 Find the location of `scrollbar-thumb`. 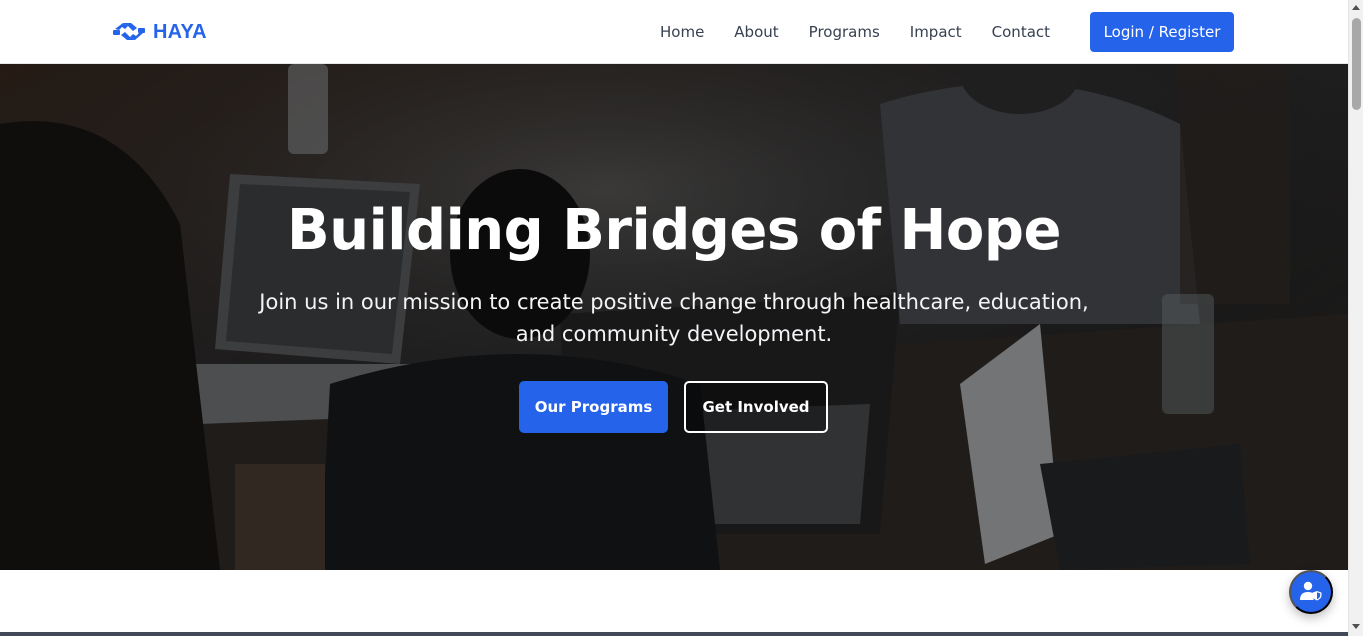

scrollbar-thumb is located at coordinates (1356, 64).